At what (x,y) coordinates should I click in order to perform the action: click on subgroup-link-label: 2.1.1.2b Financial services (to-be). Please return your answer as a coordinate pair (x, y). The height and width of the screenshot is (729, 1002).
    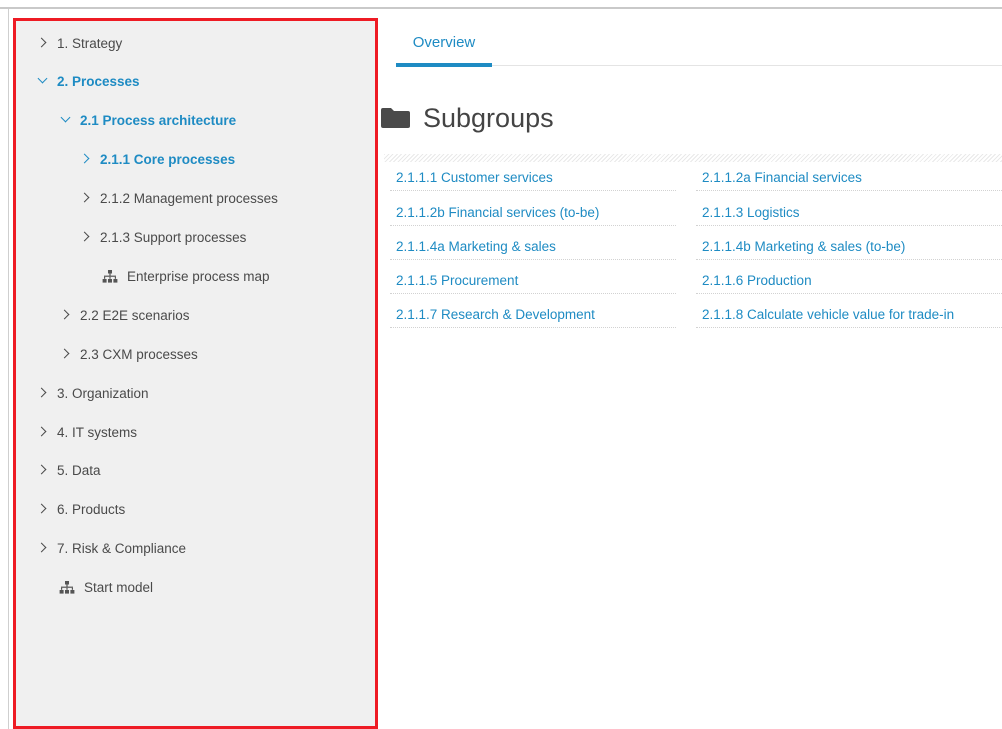
    Looking at the image, I should click on (498, 212).